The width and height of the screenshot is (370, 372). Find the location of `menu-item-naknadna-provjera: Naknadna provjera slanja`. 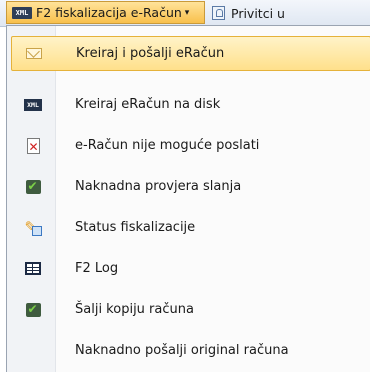

menu-item-naknadna-provjera: Naknadna provjera slanja is located at coordinates (190, 186).